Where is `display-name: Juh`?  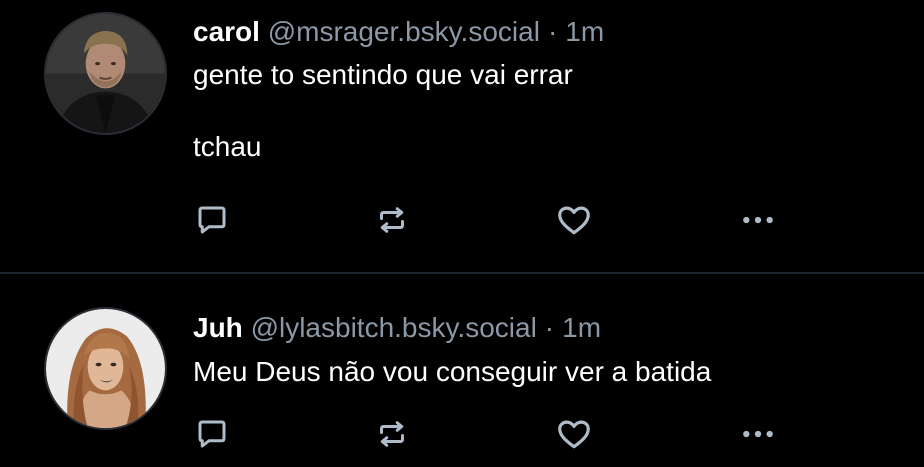
display-name: Juh is located at coordinates (218, 327).